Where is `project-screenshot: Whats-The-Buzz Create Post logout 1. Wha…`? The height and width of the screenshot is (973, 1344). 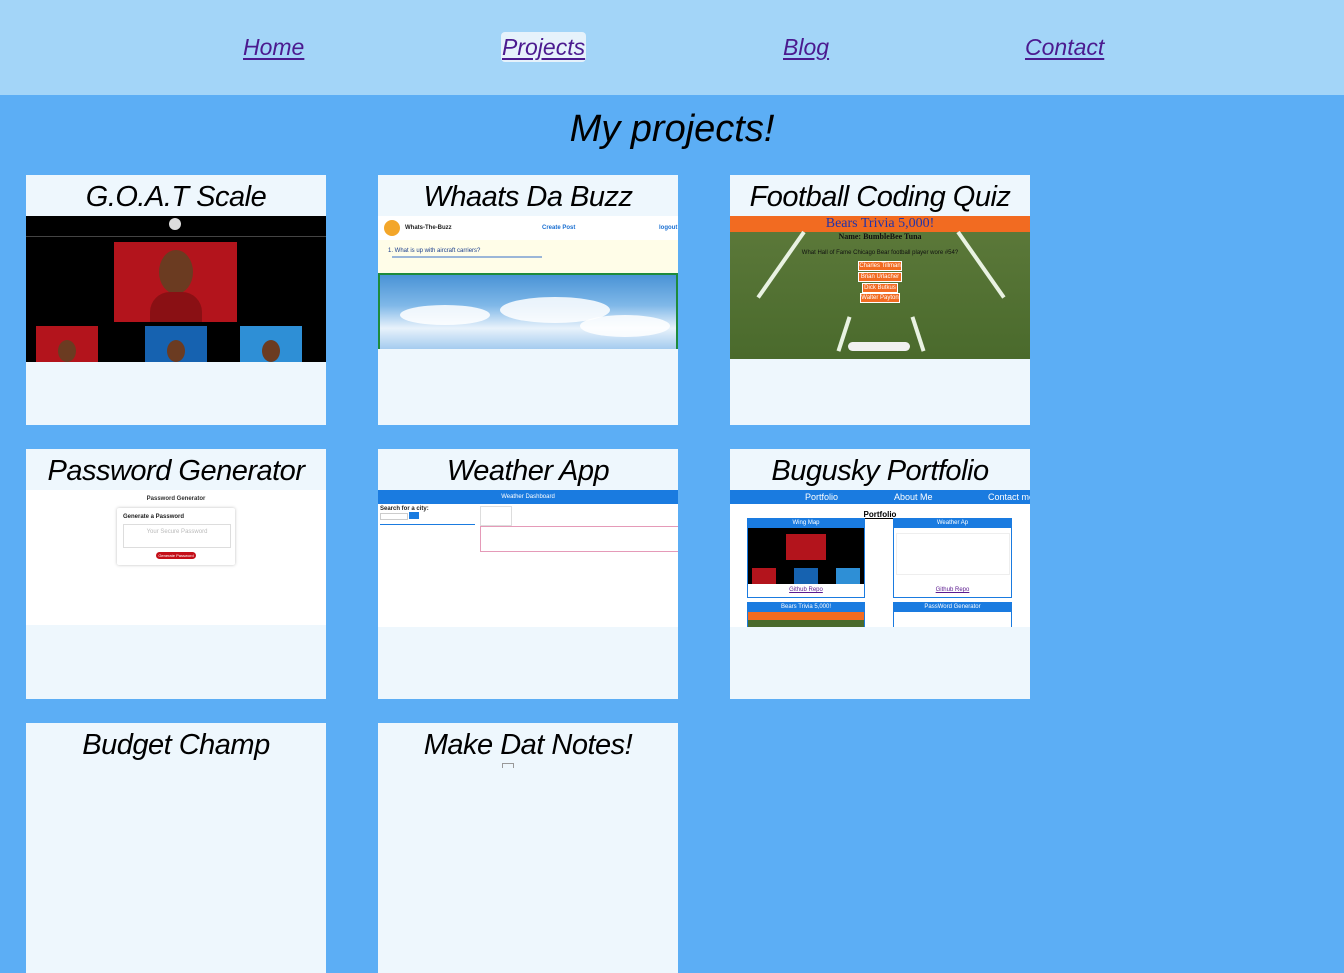
project-screenshot: Whats-The-Buzz Create Post logout 1. Wha… is located at coordinates (528, 282).